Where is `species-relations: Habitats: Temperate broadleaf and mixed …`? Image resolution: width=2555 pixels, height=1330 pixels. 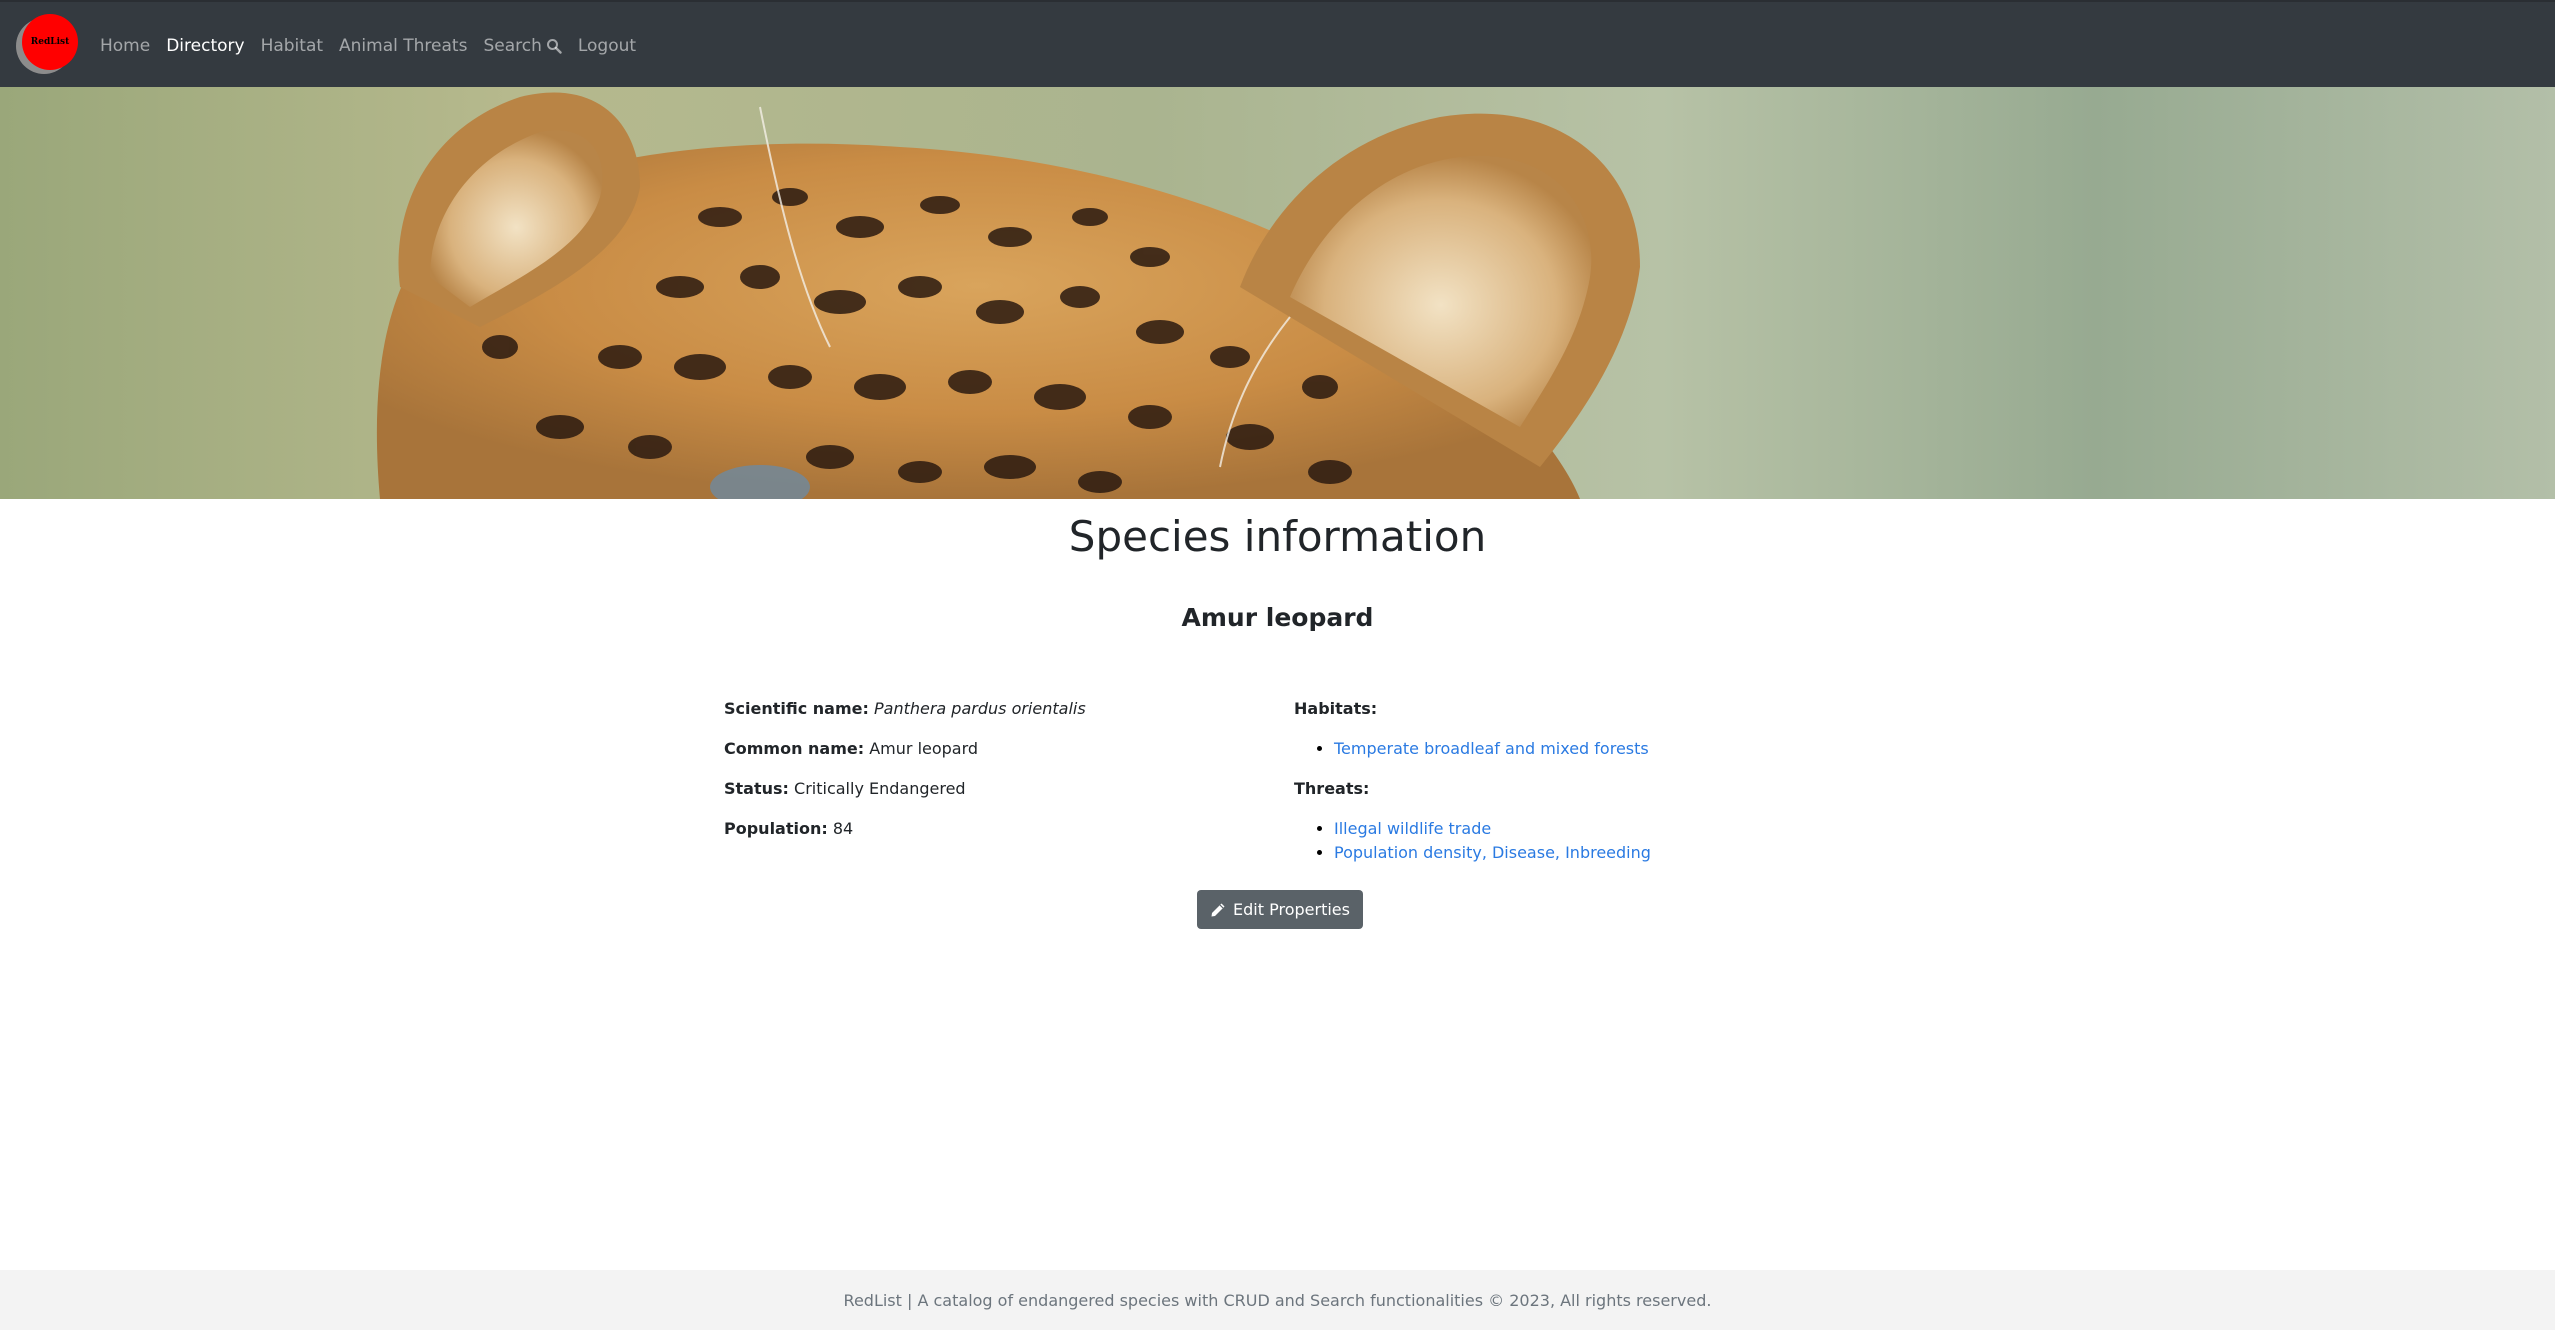 species-relations: Habitats: Temperate broadleaf and mixed … is located at coordinates (1594, 789).